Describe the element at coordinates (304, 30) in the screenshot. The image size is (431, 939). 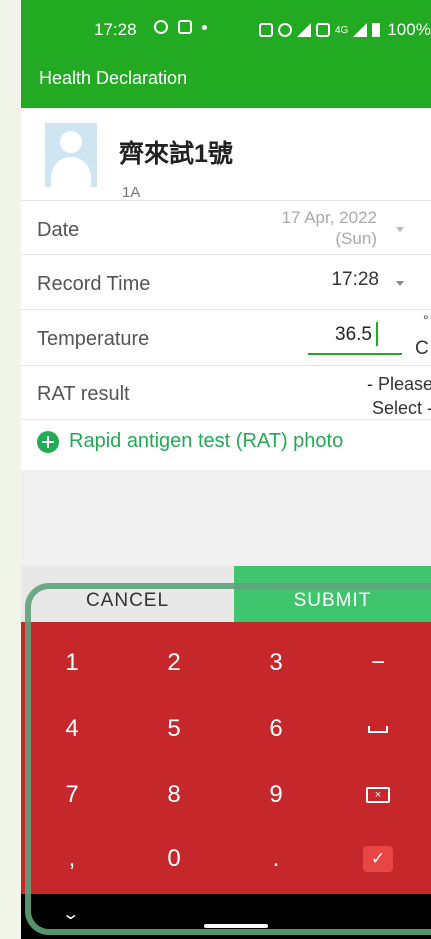
I see `wifi-signal-icon` at that location.